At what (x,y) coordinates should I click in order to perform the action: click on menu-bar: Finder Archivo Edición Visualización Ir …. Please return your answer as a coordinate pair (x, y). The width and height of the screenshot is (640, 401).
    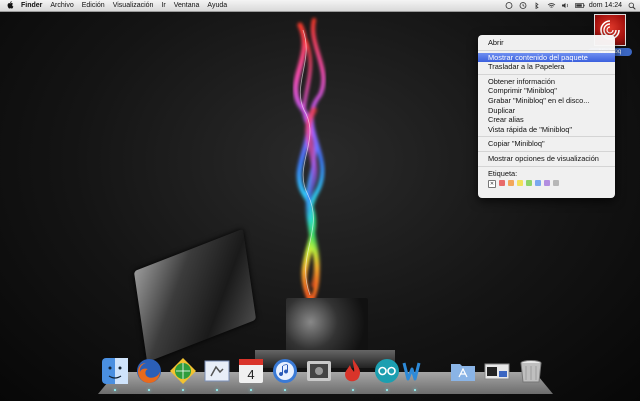
    Looking at the image, I should click on (320, 6).